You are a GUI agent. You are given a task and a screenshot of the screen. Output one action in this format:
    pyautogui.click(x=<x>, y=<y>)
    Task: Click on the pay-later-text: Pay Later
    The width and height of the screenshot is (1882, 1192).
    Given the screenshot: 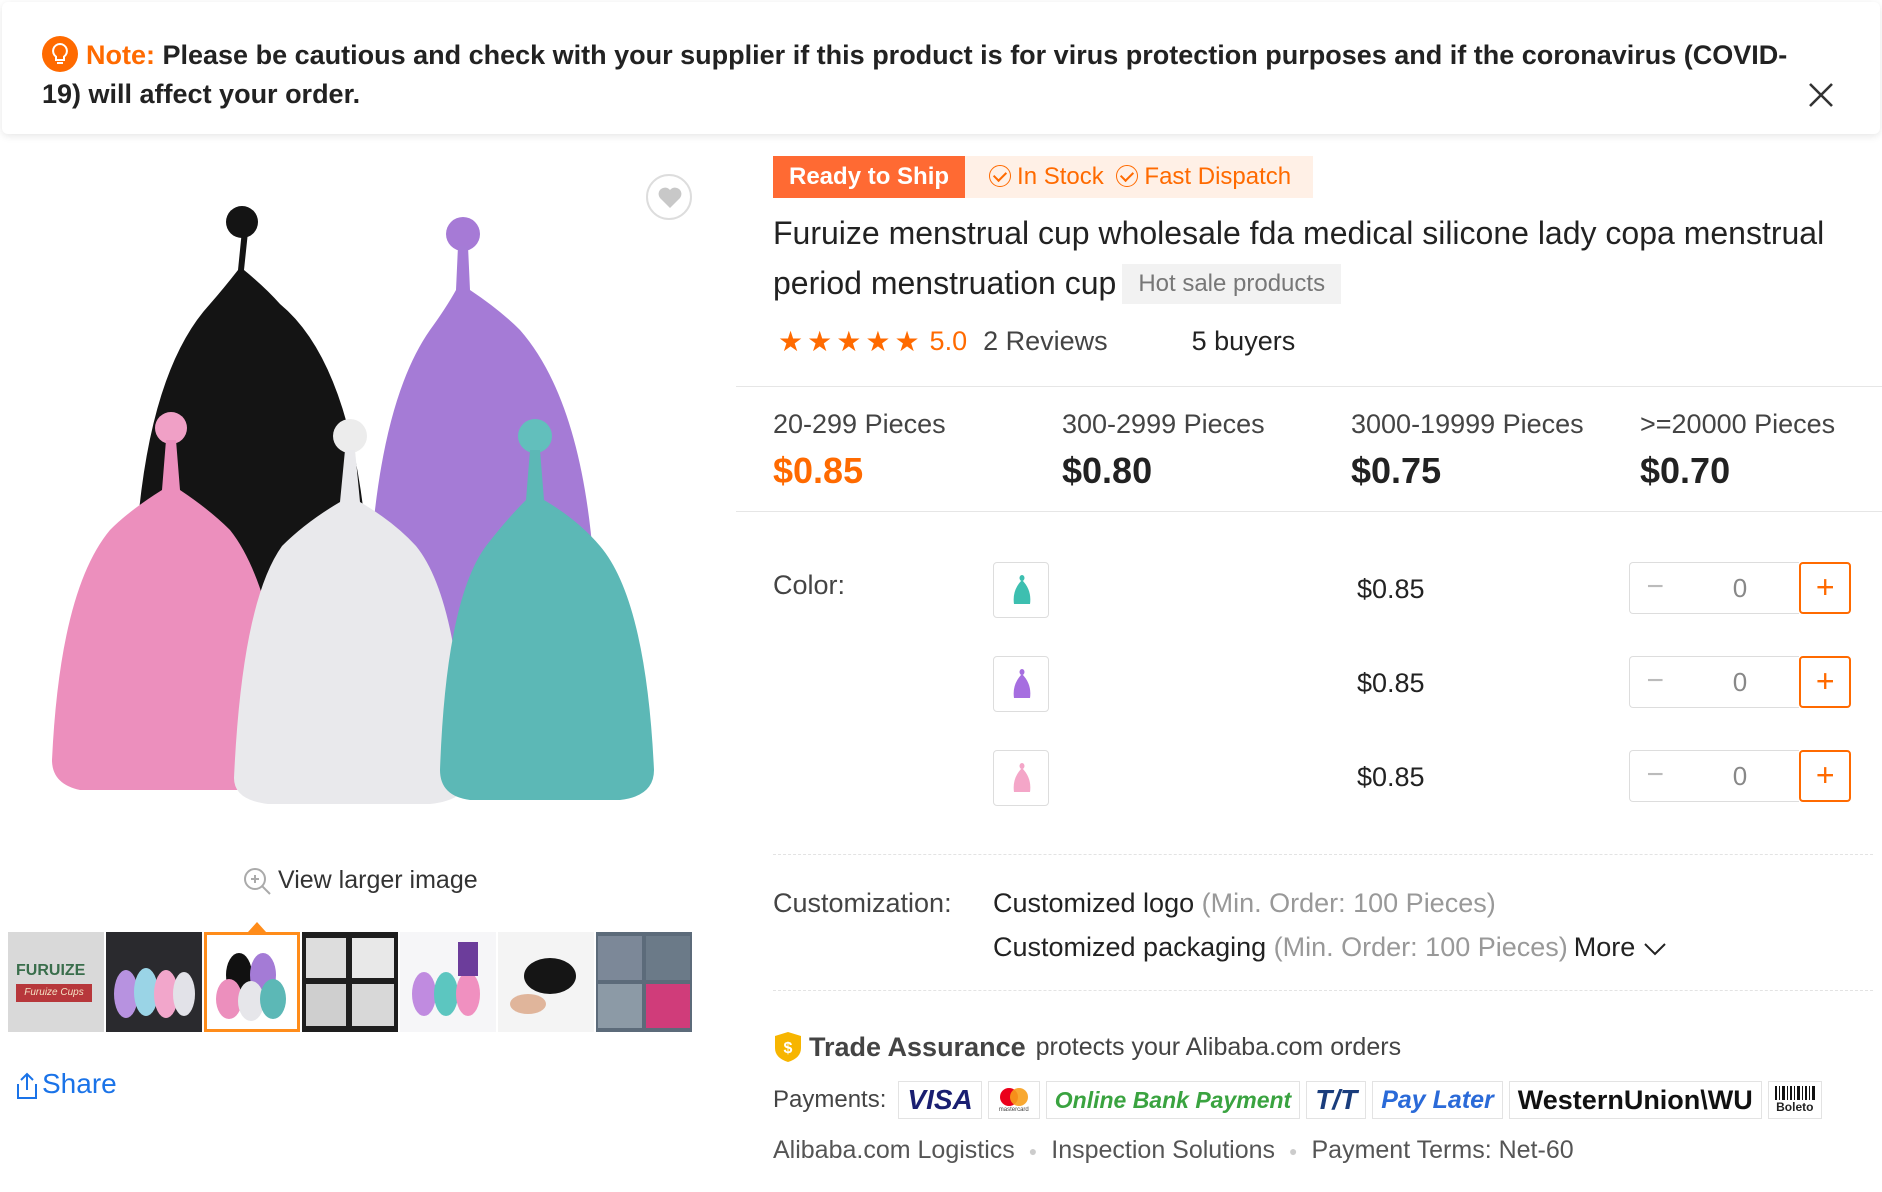 What is the action you would take?
    pyautogui.click(x=1437, y=1099)
    